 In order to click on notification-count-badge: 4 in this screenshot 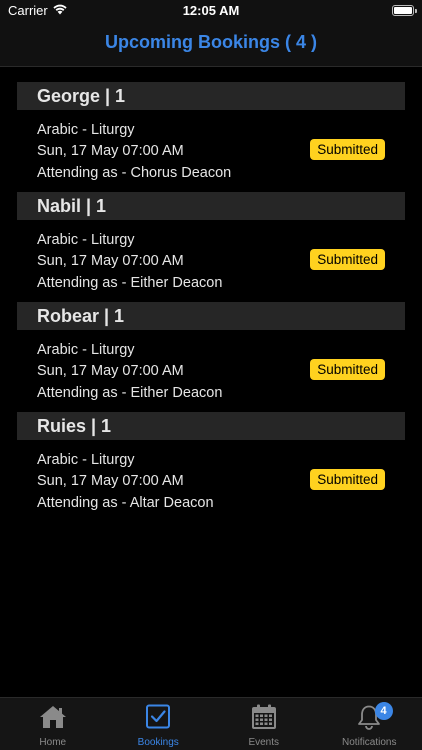, I will do `click(383, 711)`.